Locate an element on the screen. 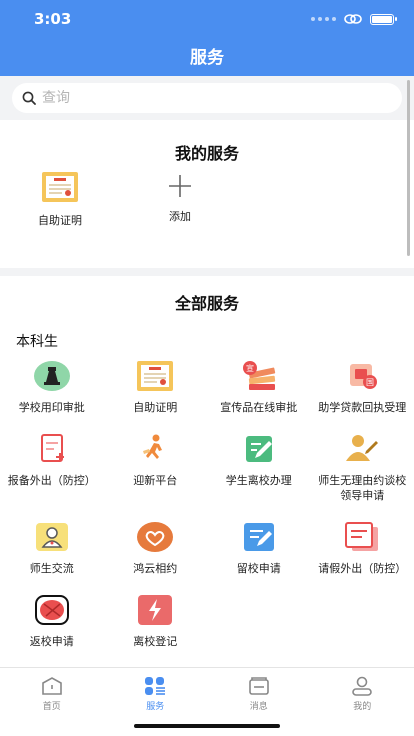 The image size is (414, 736). tab-messages: 消息 is located at coordinates (259, 690).